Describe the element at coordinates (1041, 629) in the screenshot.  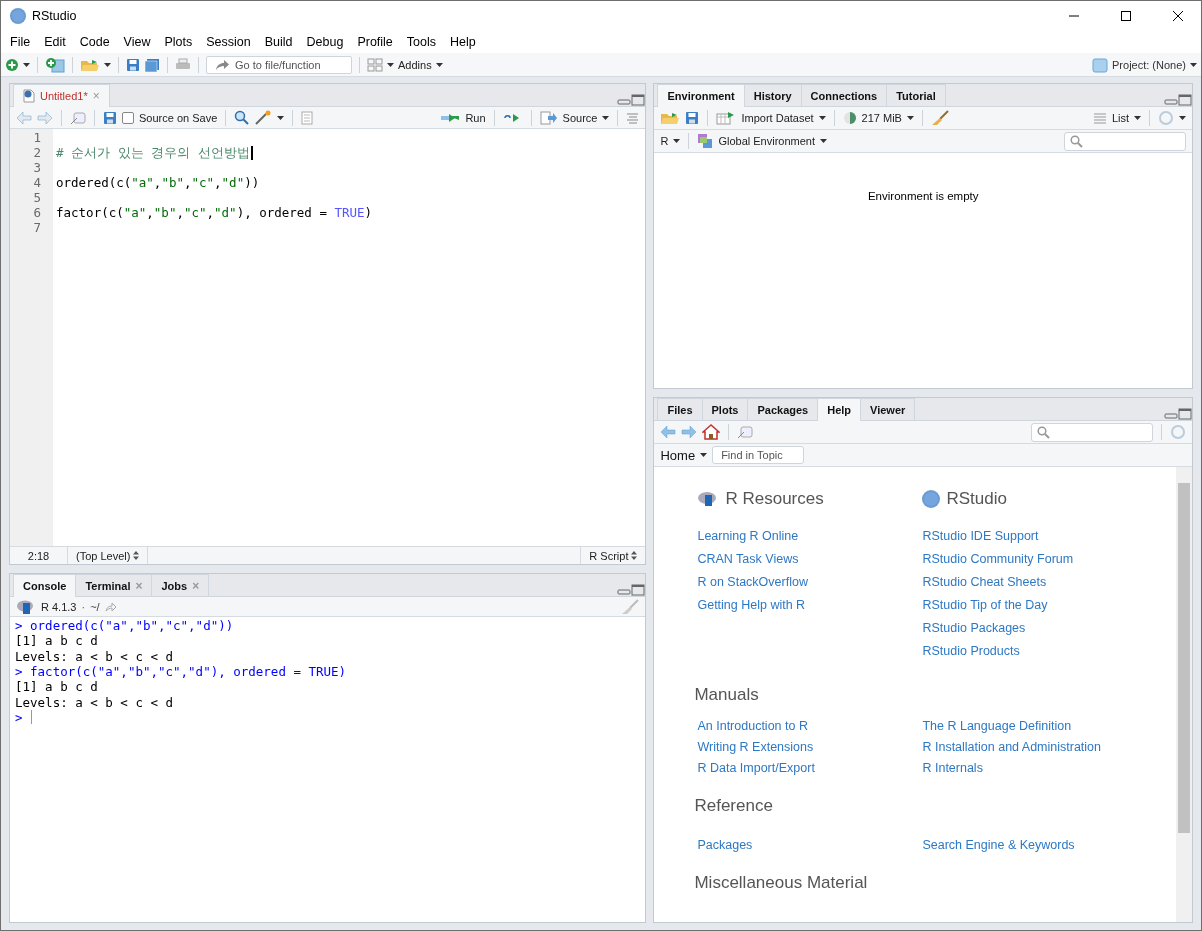
I see `help-link: RStudio Packages` at that location.